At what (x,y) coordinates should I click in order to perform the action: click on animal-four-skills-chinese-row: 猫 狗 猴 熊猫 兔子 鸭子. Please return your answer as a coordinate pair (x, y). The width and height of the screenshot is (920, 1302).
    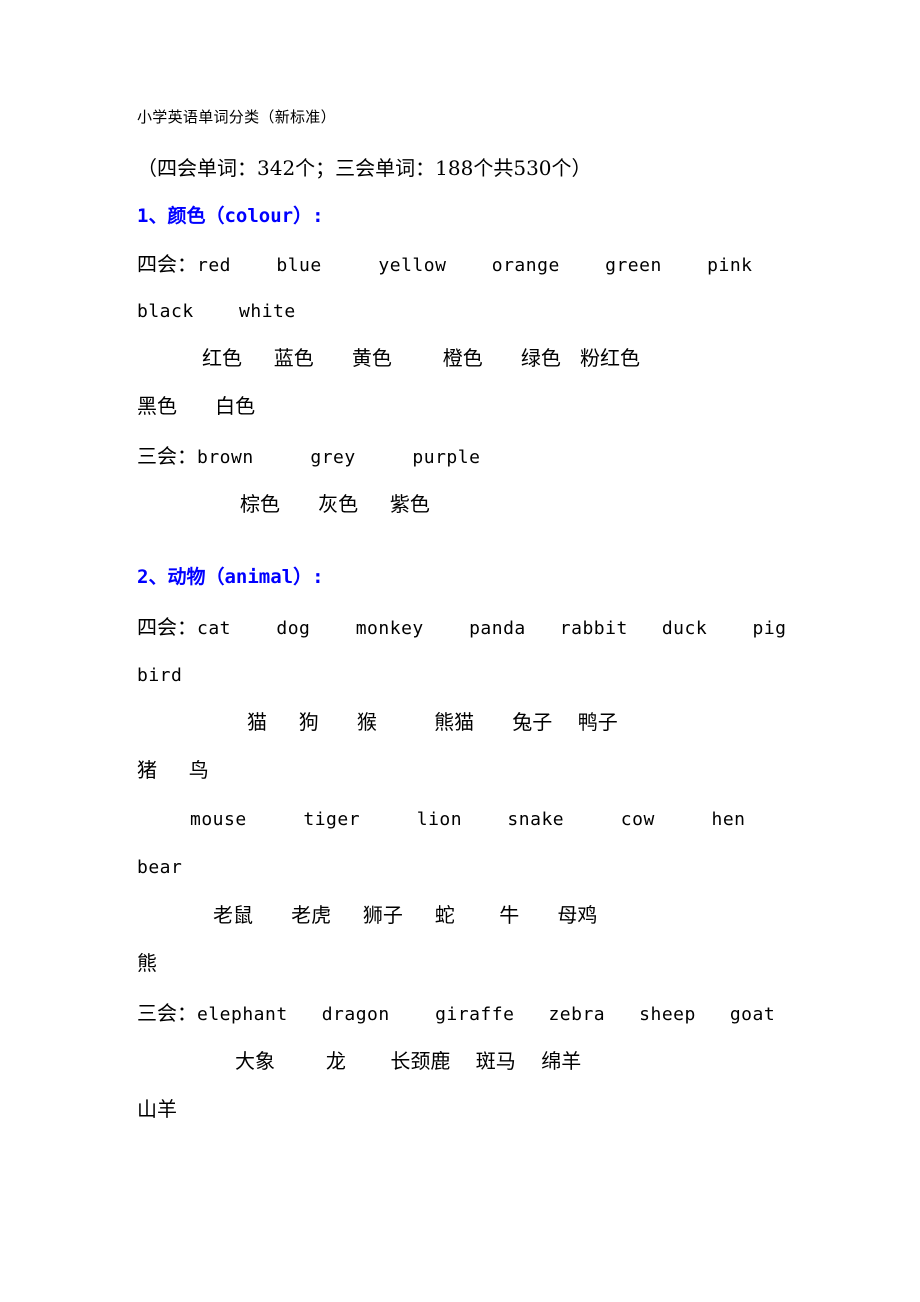
    Looking at the image, I should click on (432, 722).